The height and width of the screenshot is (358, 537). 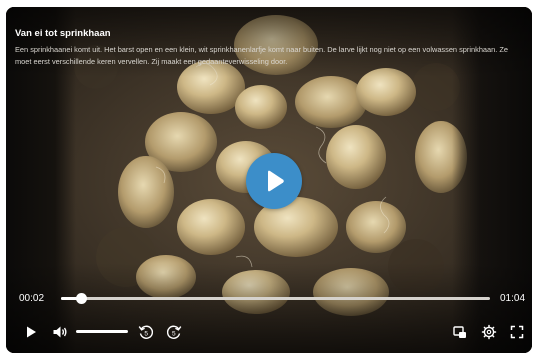 I want to click on rewind-5-icon: 5, so click(x=146, y=332).